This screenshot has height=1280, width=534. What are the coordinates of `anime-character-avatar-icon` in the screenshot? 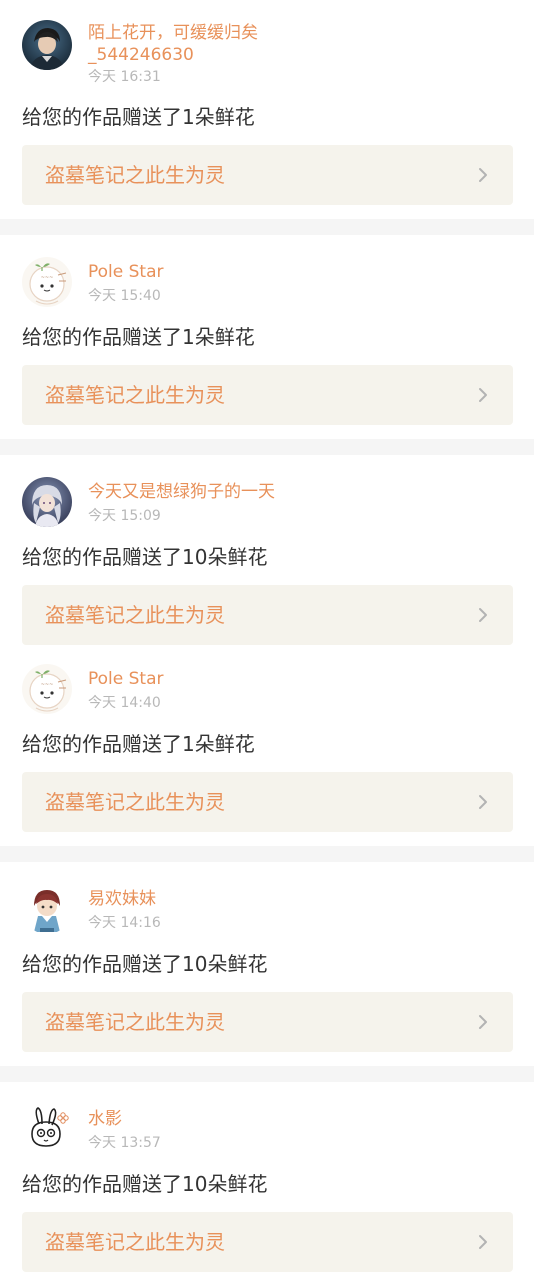 It's located at (47, 502).